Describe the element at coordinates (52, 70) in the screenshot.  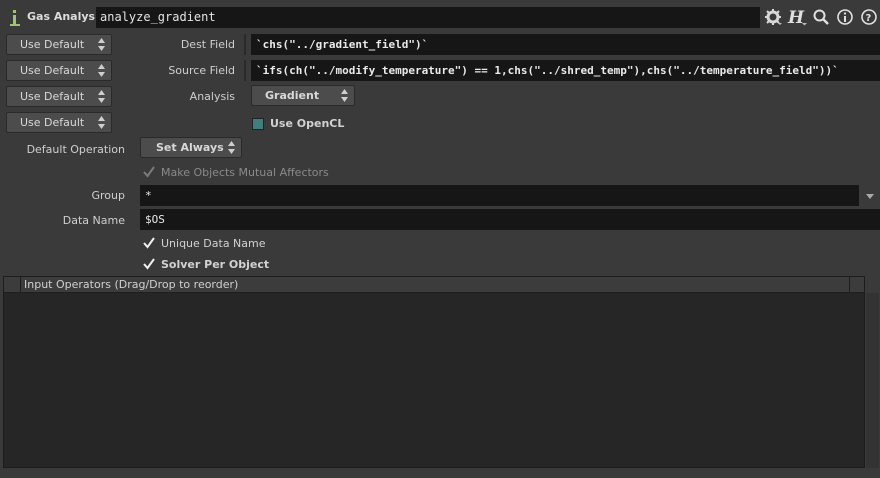
I see `source-field-default-menu-label: Use Default` at that location.